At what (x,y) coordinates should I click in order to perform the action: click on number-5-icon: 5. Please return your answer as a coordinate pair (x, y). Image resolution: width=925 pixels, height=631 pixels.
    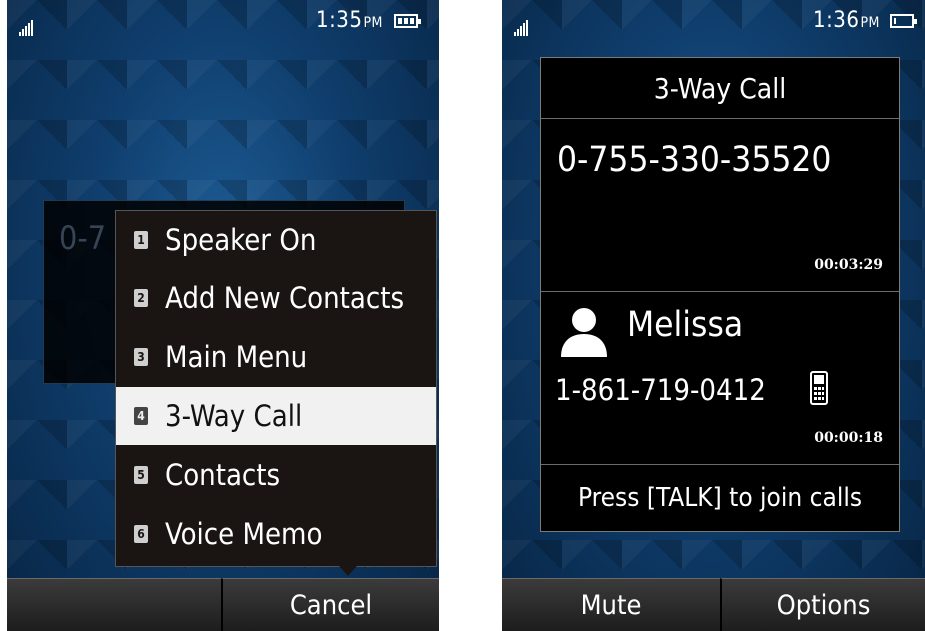
    Looking at the image, I should click on (141, 475).